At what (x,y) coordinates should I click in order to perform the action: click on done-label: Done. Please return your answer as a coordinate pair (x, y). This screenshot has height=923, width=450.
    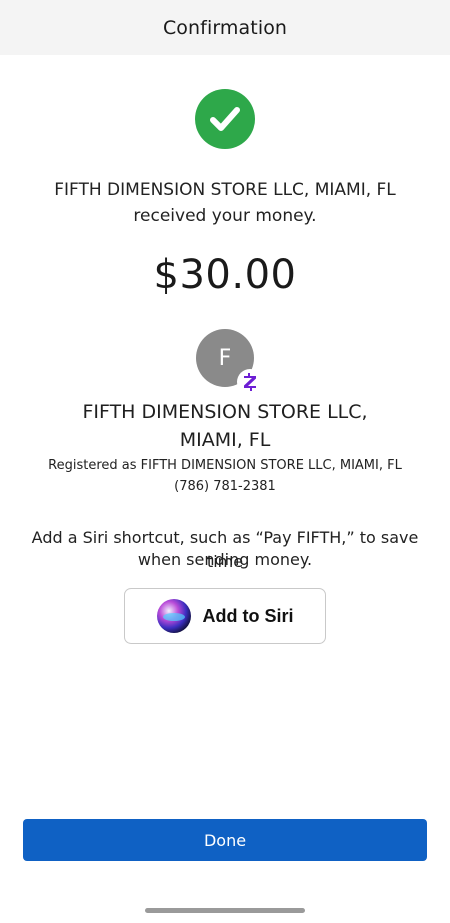
    Looking at the image, I should click on (225, 840).